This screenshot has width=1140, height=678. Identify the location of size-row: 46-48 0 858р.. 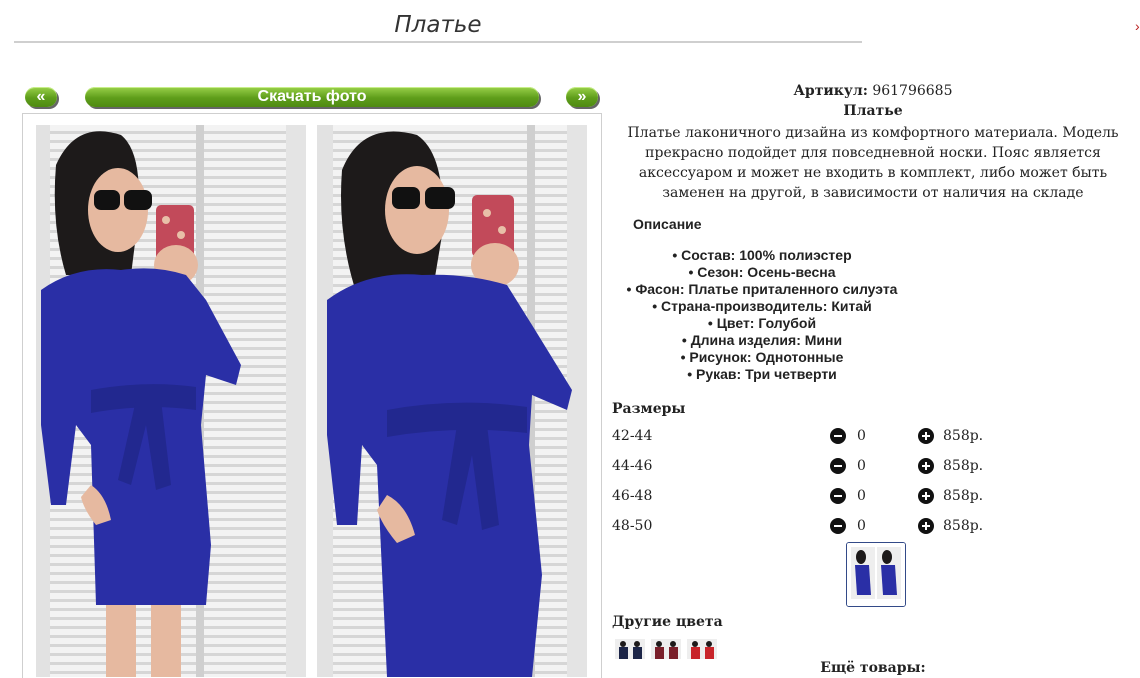
(812, 498).